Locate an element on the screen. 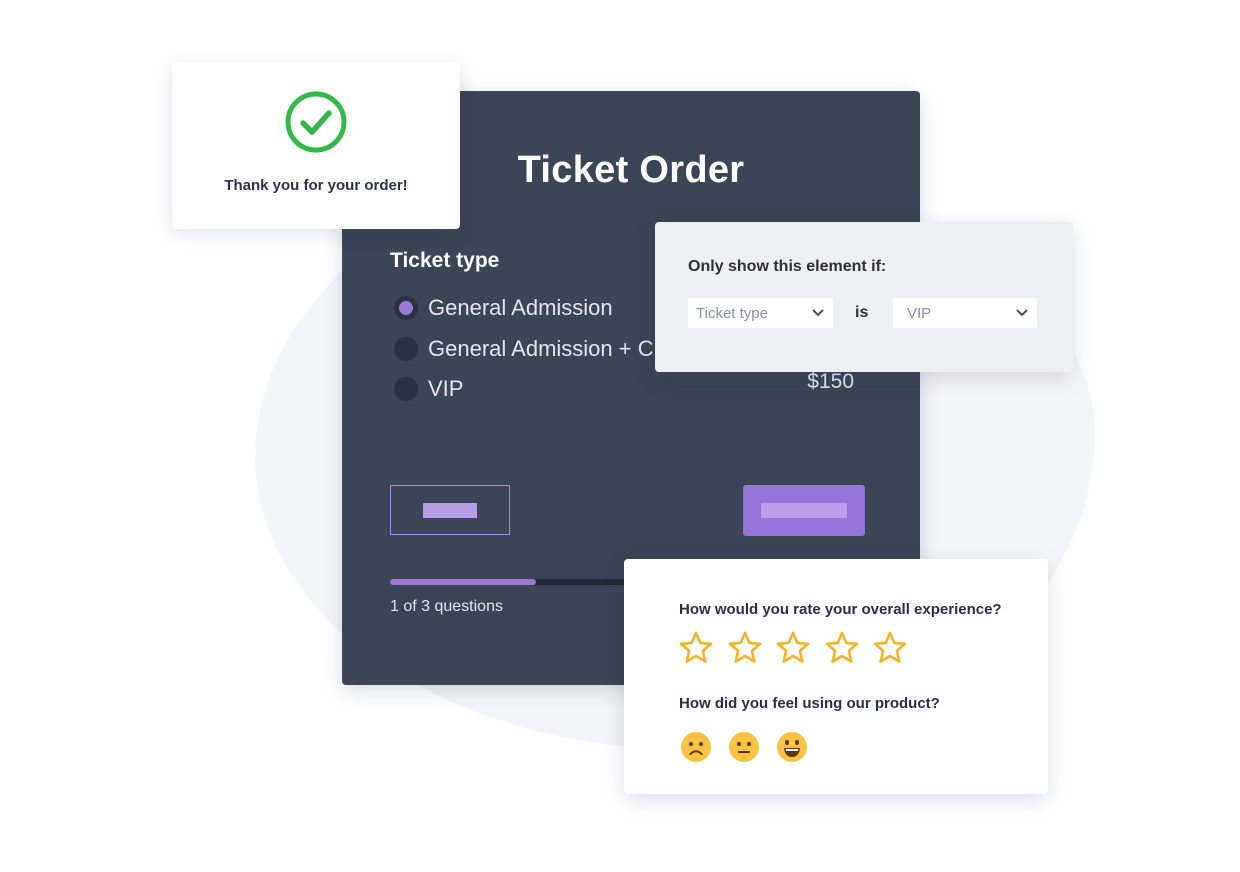  next-button is located at coordinates (804, 510).